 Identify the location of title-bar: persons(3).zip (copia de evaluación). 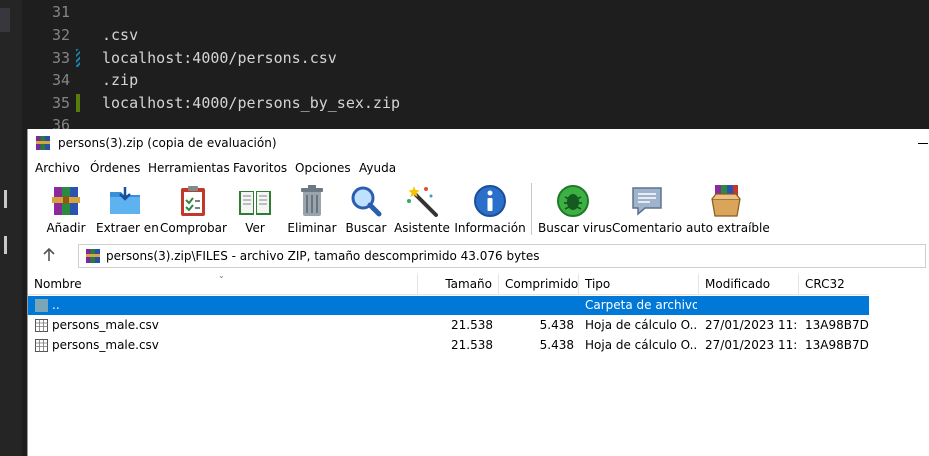
(478, 144).